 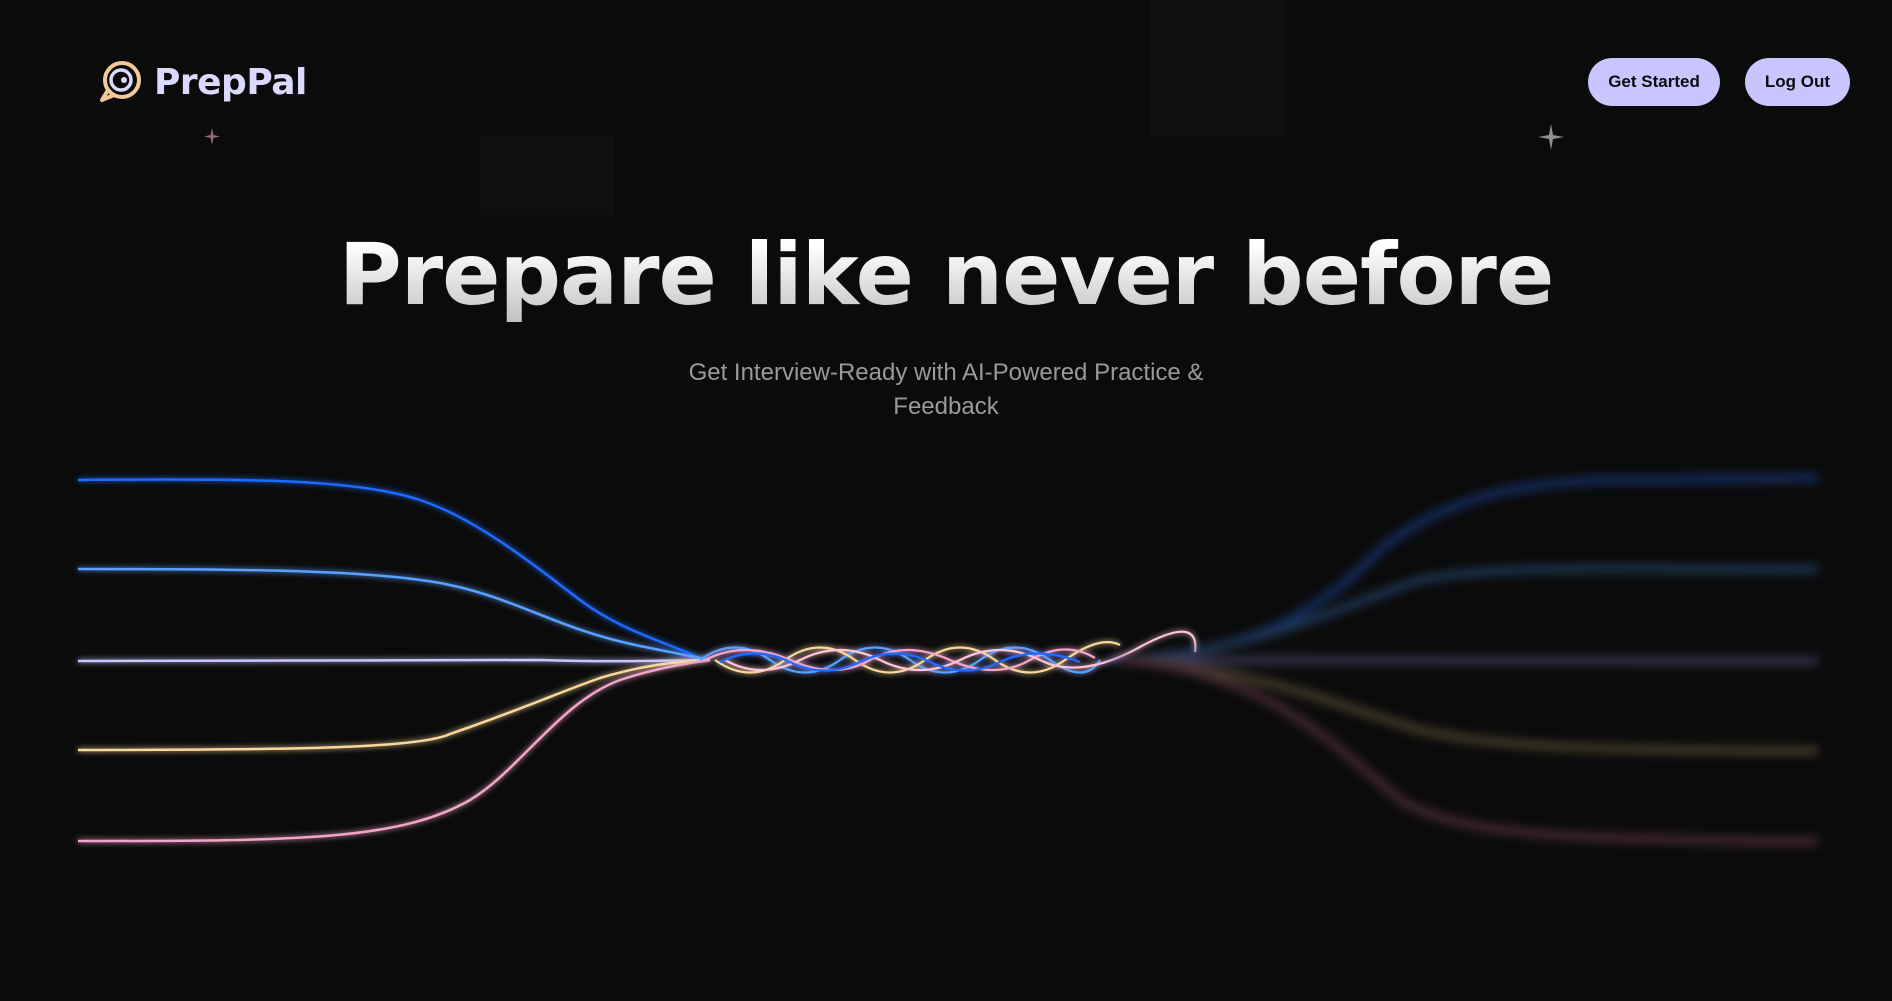 I want to click on get-started-button: Get Started, so click(x=1654, y=82).